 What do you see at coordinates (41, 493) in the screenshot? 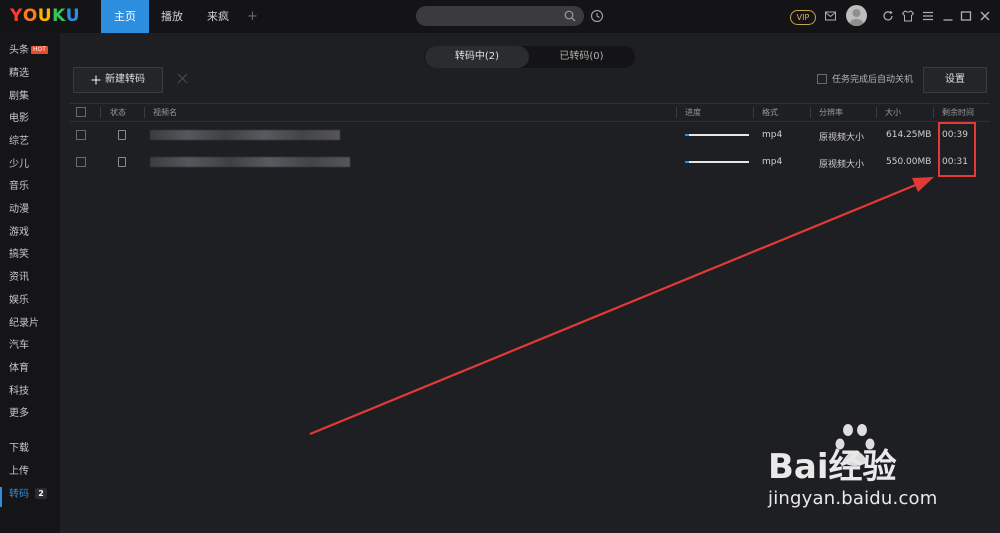
I see `transcode-count-badge: 2` at bounding box center [41, 493].